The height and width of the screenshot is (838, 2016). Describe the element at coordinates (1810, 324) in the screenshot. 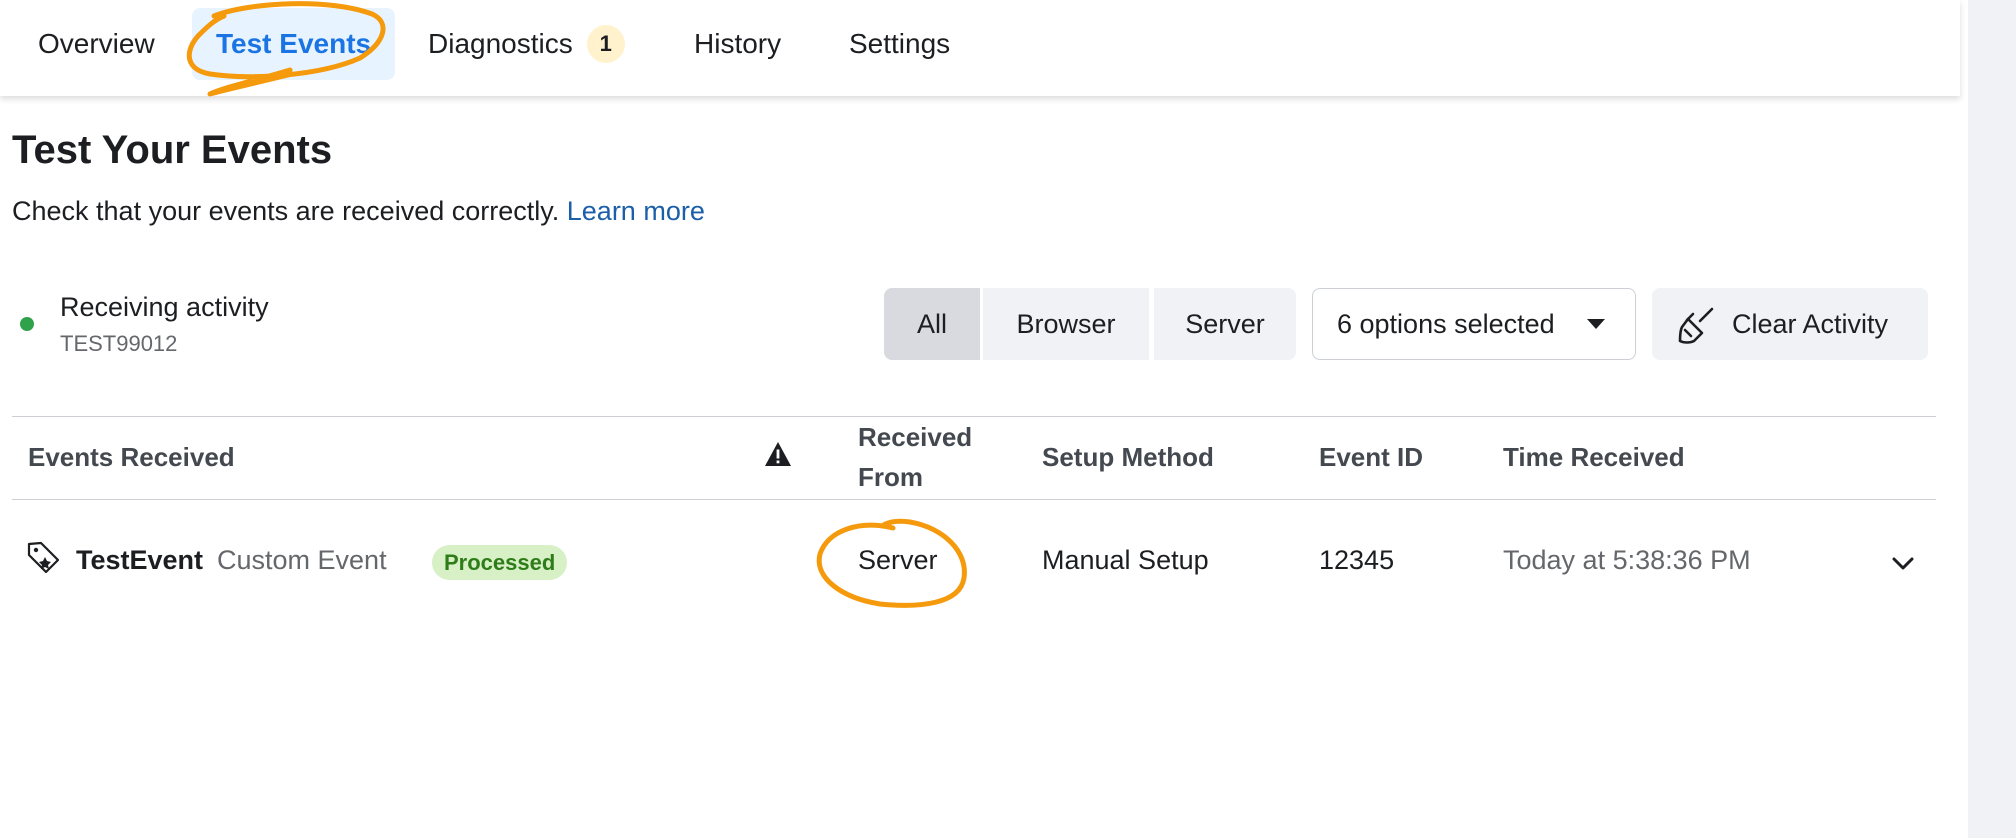

I see `clear-activity-label: Clear Activity` at that location.